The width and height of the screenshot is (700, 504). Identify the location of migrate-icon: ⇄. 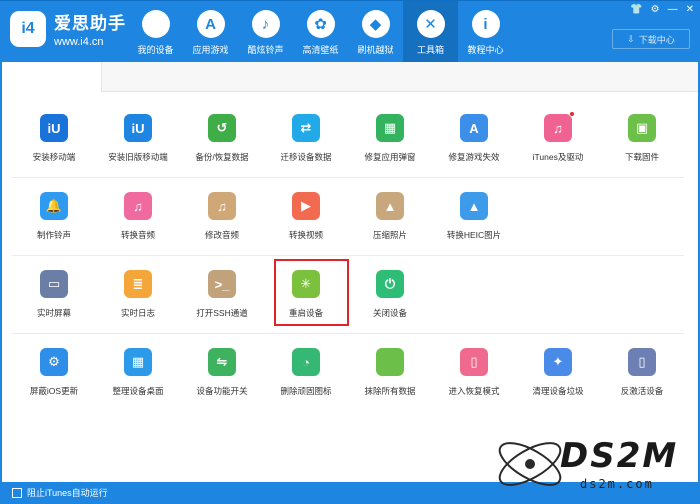
(306, 128).